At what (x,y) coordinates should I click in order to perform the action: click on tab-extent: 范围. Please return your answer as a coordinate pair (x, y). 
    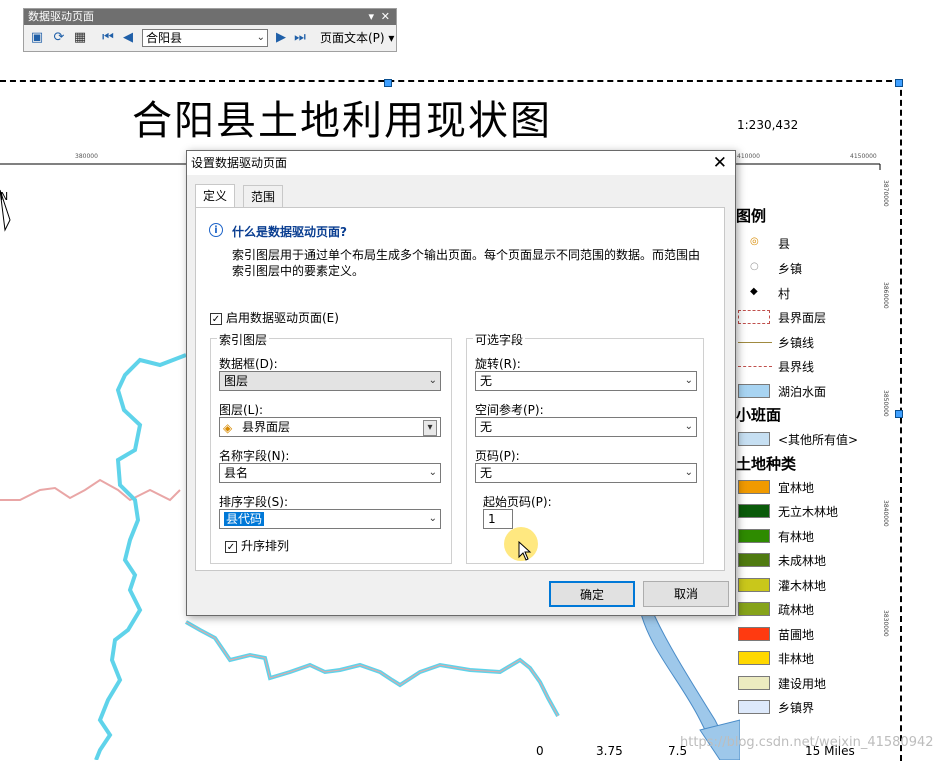
    Looking at the image, I should click on (263, 196).